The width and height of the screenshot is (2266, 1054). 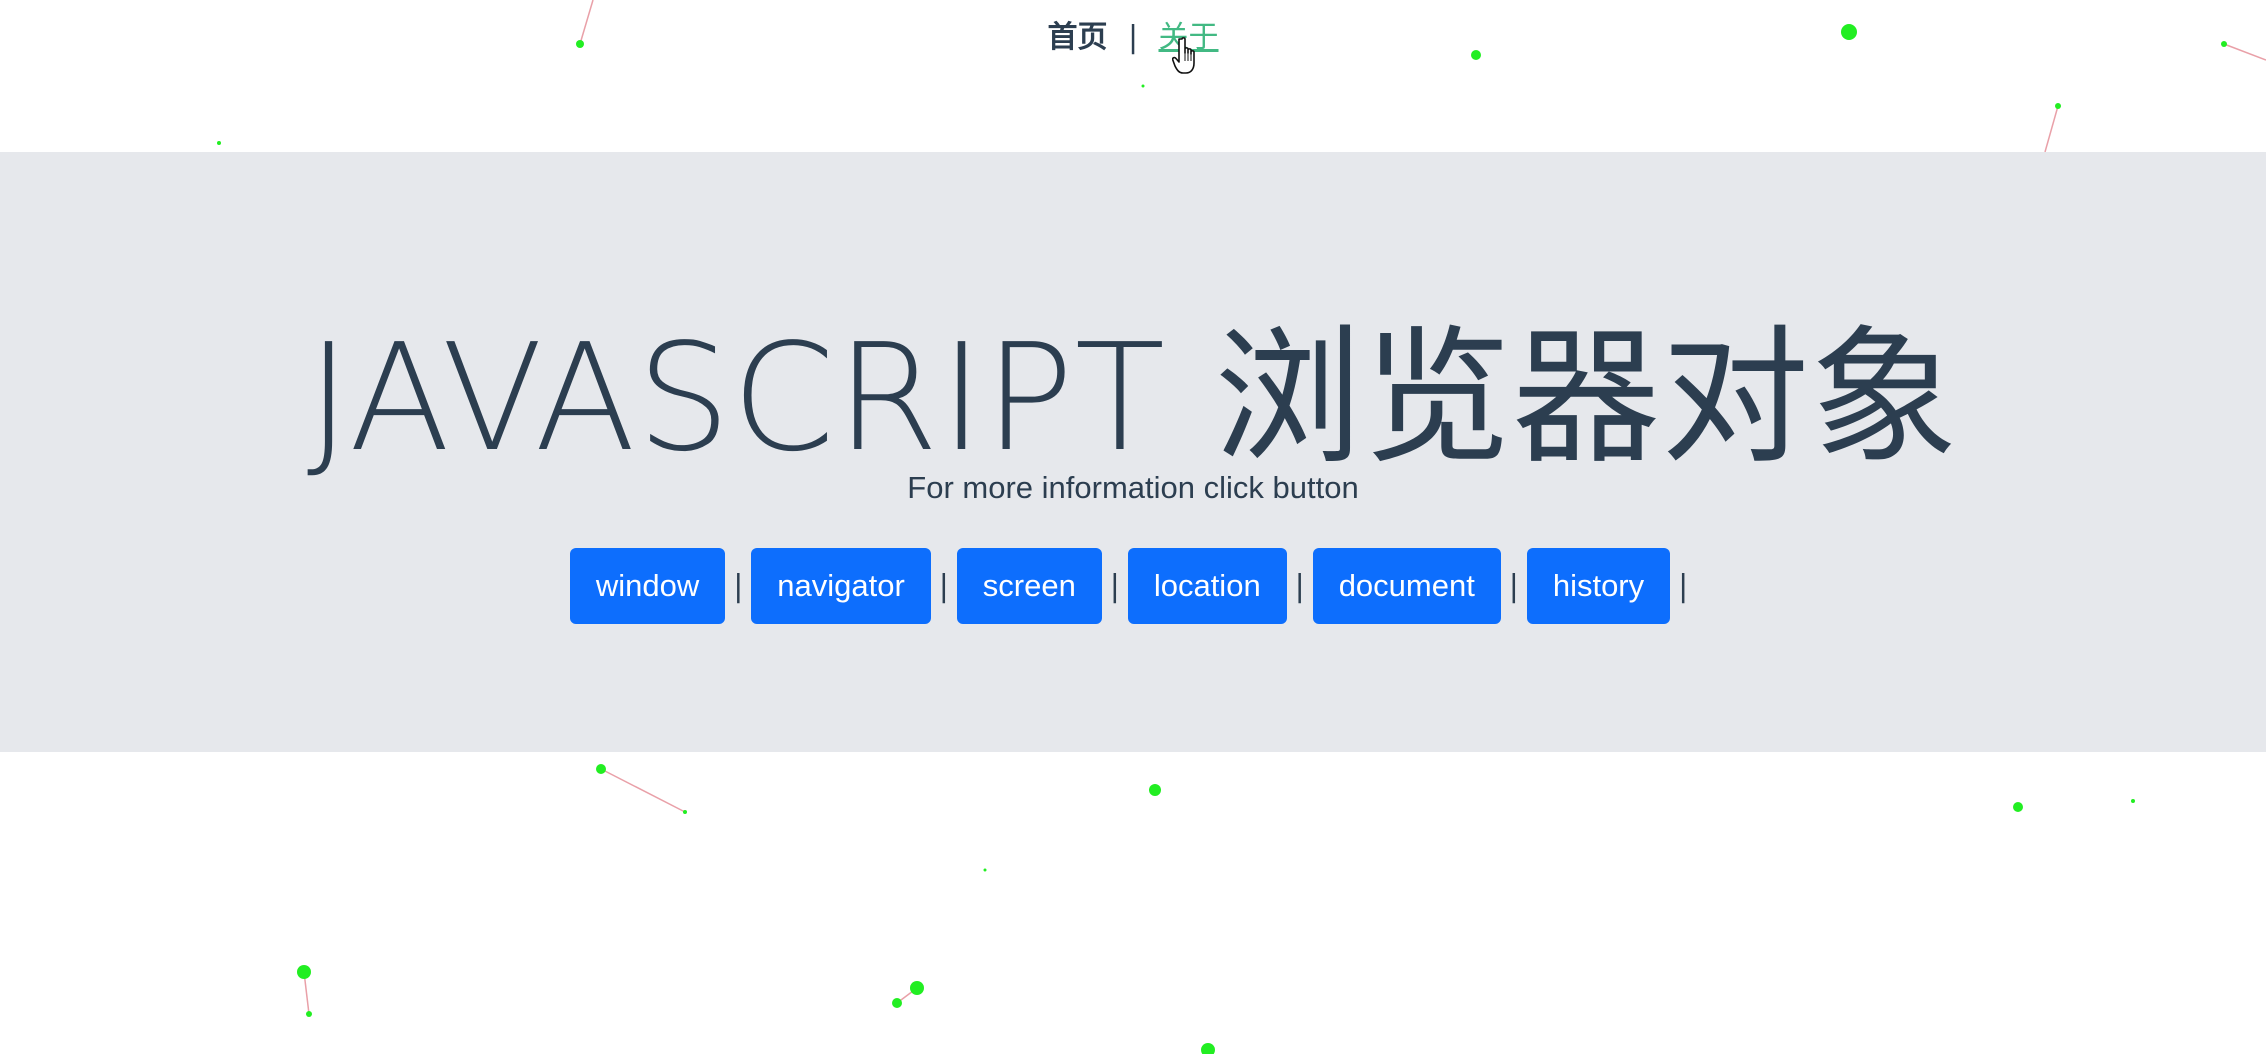 What do you see at coordinates (1029, 586) in the screenshot?
I see `screen-button: screen` at bounding box center [1029, 586].